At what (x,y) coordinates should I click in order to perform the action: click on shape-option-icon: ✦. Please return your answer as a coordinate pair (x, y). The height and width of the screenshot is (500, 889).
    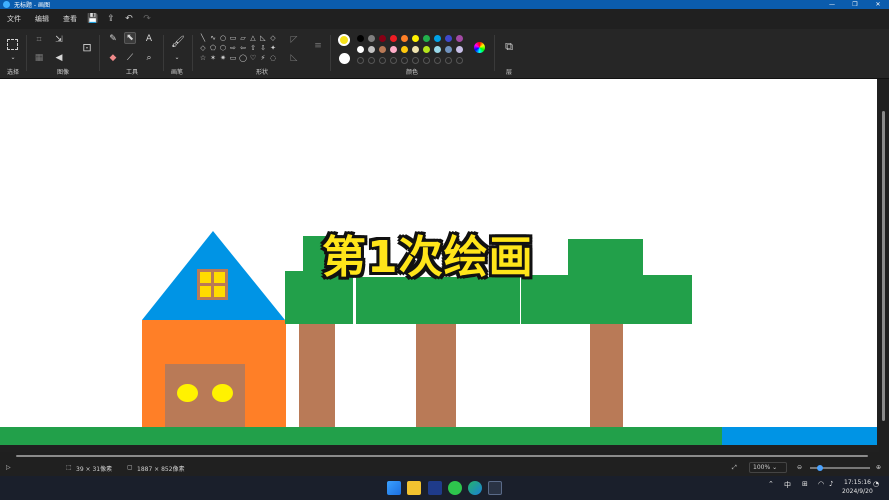
    Looking at the image, I should click on (273, 49).